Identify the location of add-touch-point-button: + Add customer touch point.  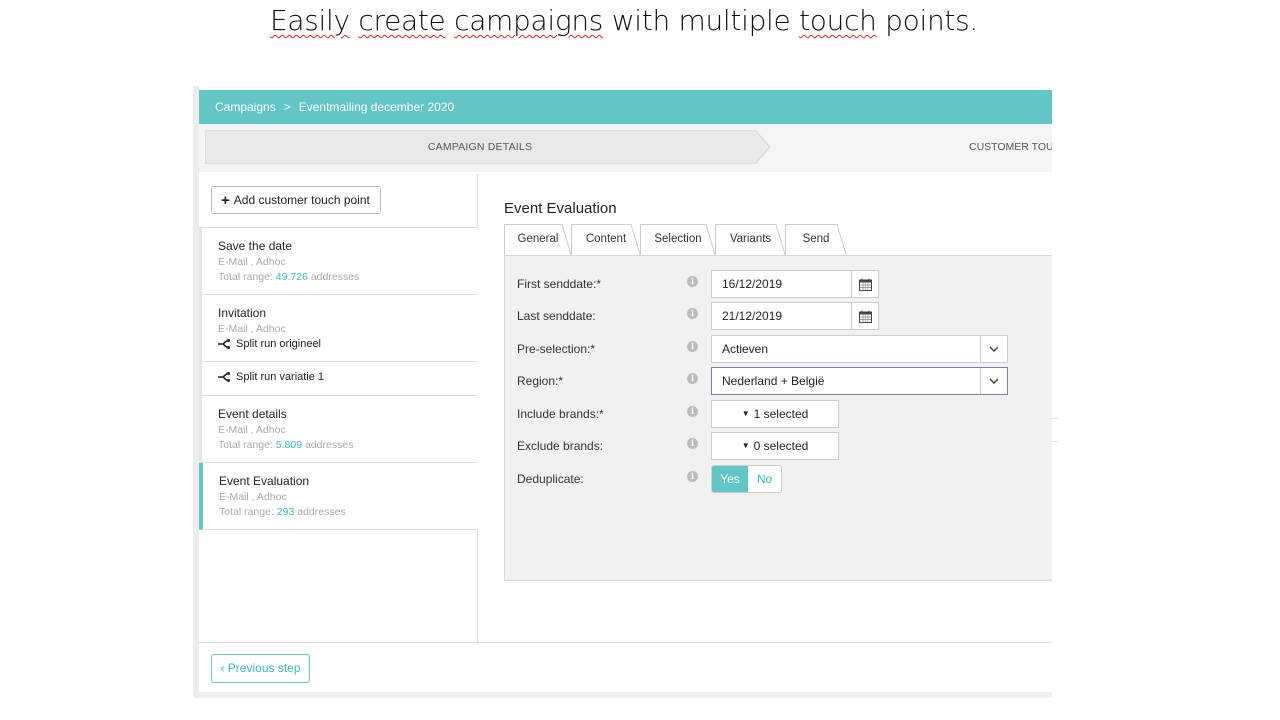
(296, 200).